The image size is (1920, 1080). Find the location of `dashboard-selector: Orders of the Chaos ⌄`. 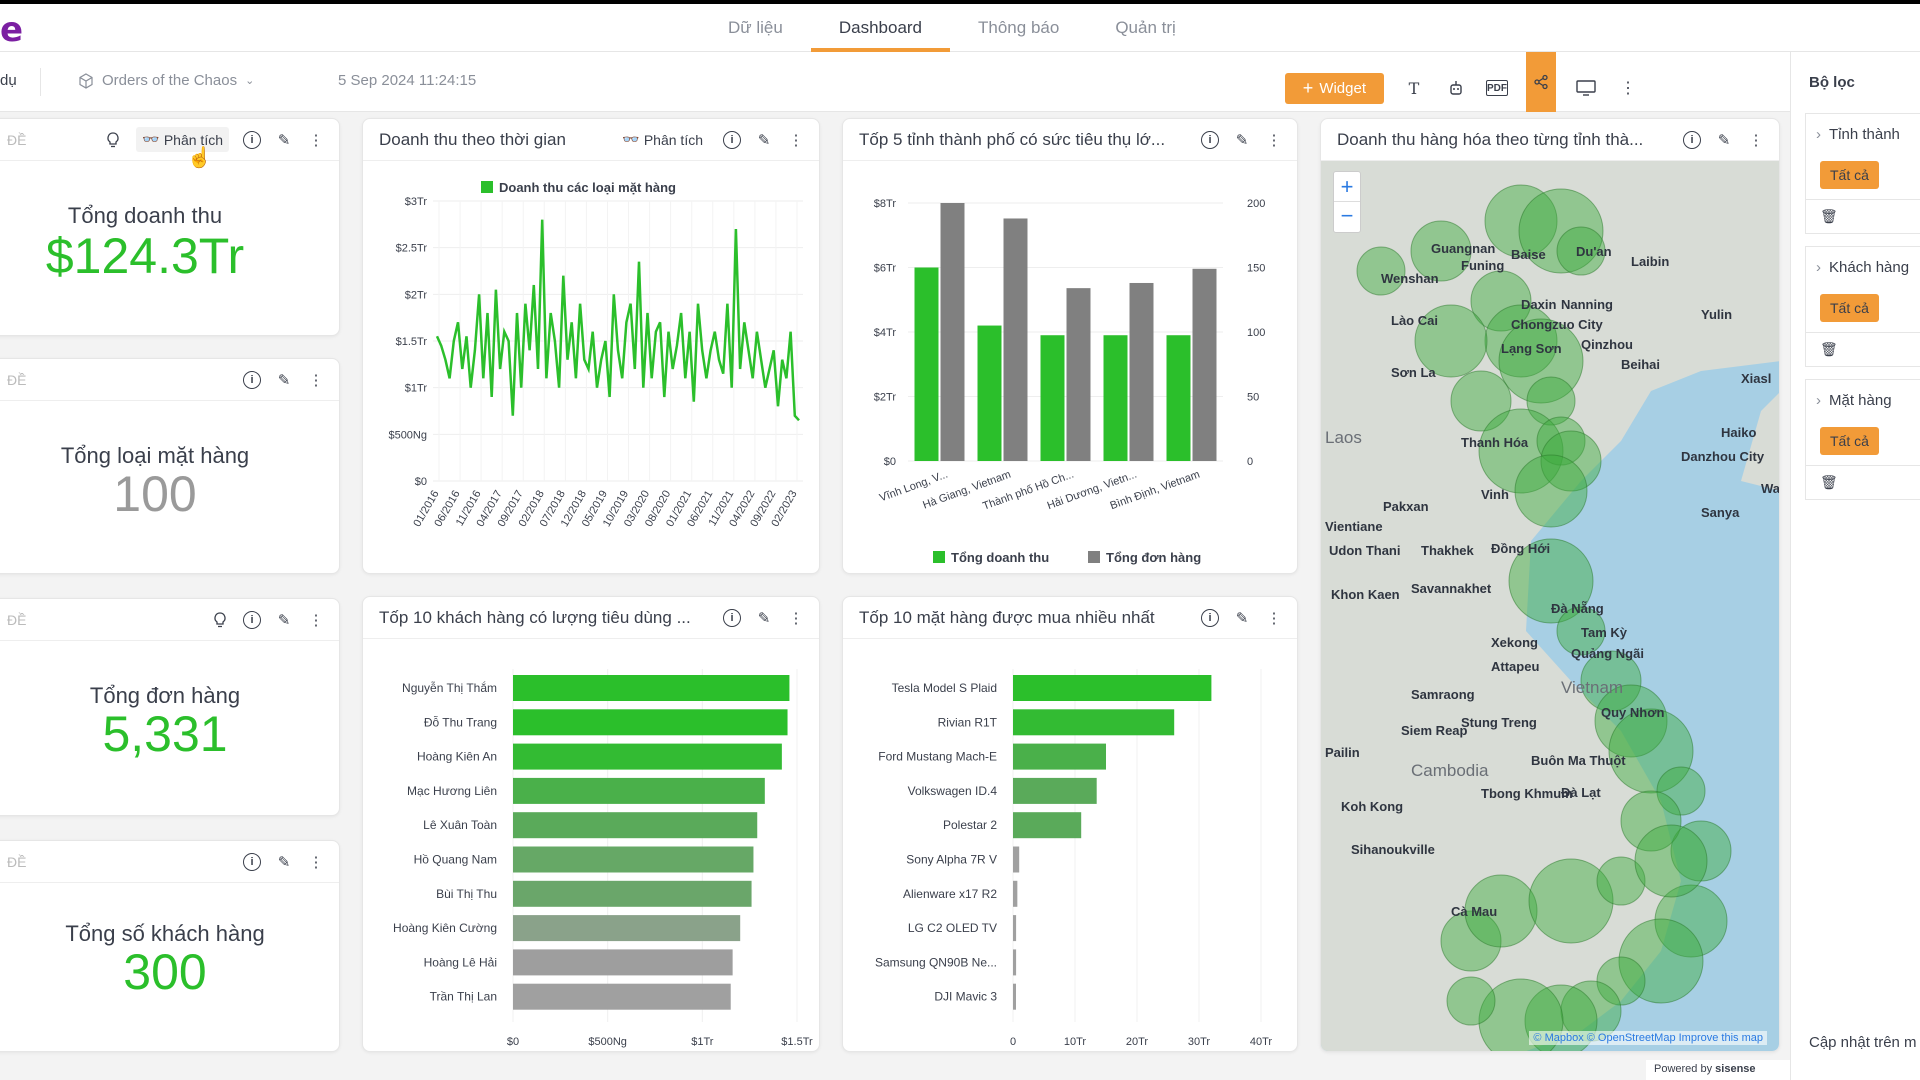

dashboard-selector: Orders of the Chaos ⌄ is located at coordinates (166, 80).